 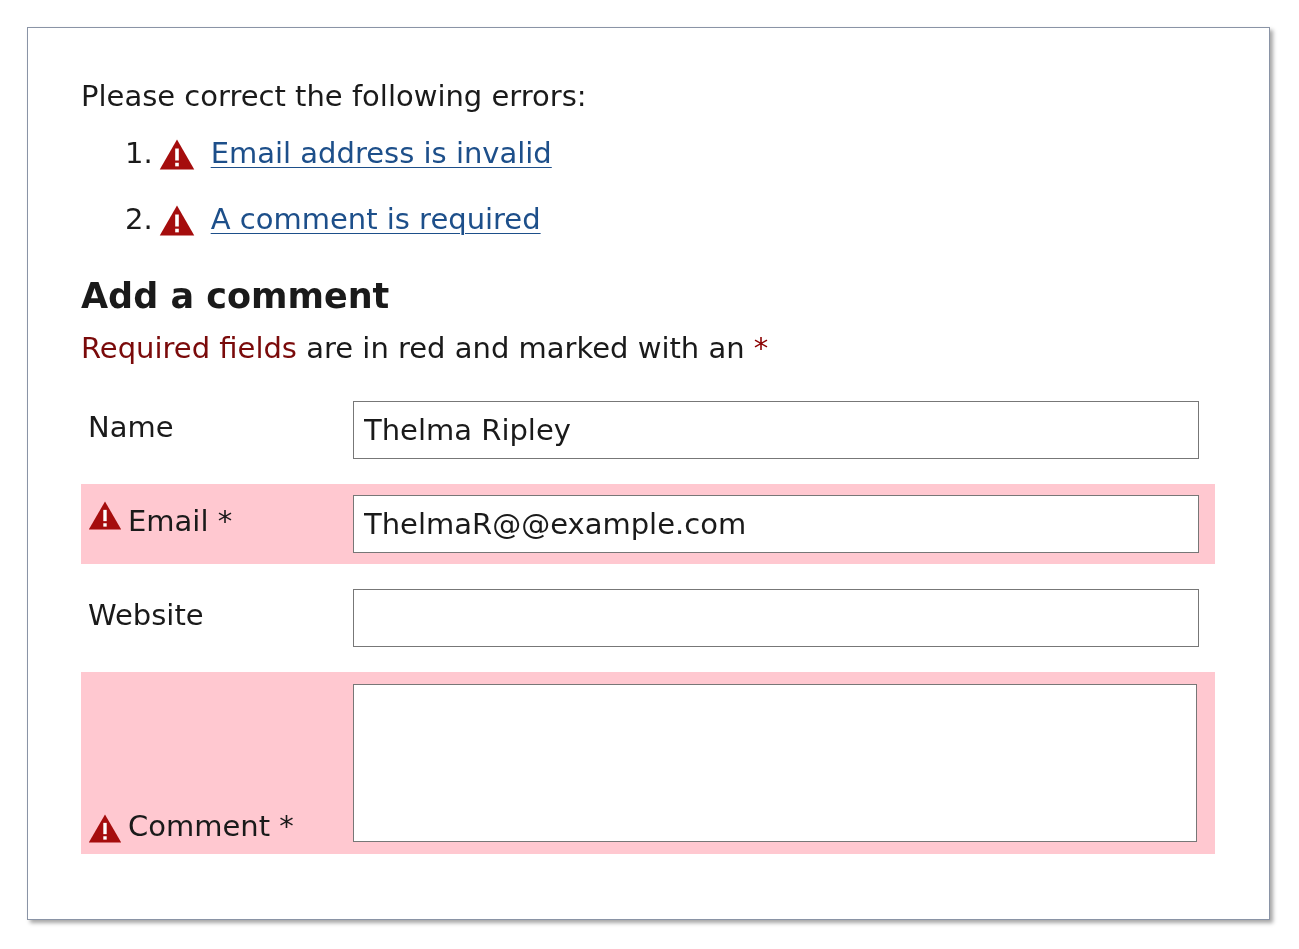 I want to click on input-field: ThelmaR@@example.com, so click(x=776, y=524).